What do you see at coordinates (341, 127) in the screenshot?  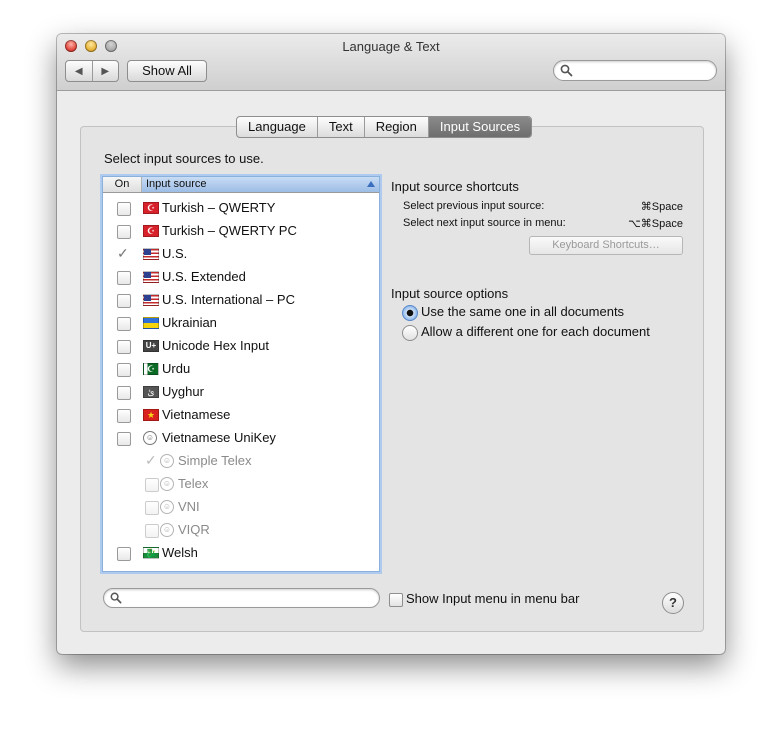 I see `tab-text: Text` at bounding box center [341, 127].